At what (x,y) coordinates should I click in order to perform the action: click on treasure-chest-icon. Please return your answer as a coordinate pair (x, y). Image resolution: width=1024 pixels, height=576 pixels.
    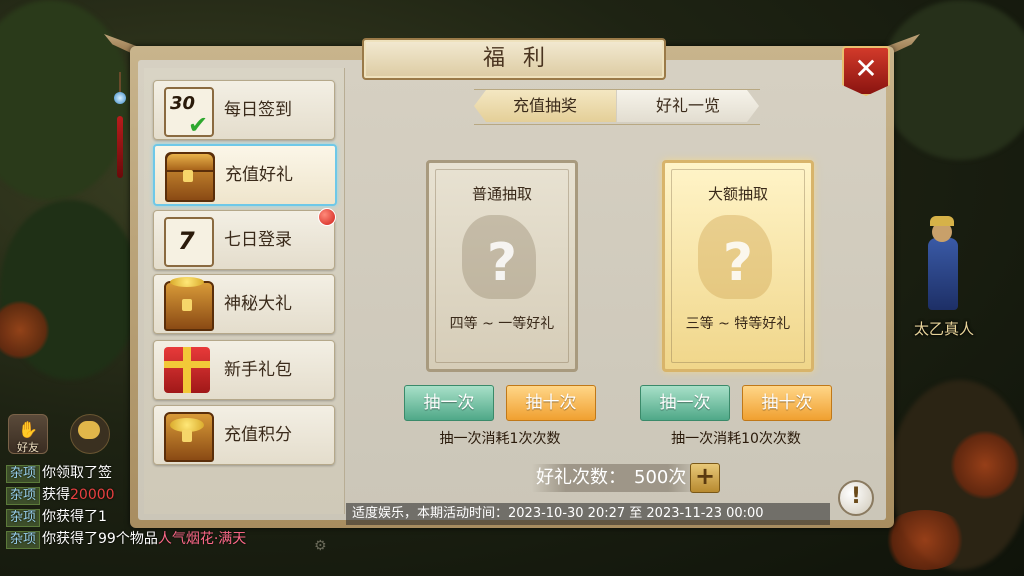
    Looking at the image, I should click on (190, 177).